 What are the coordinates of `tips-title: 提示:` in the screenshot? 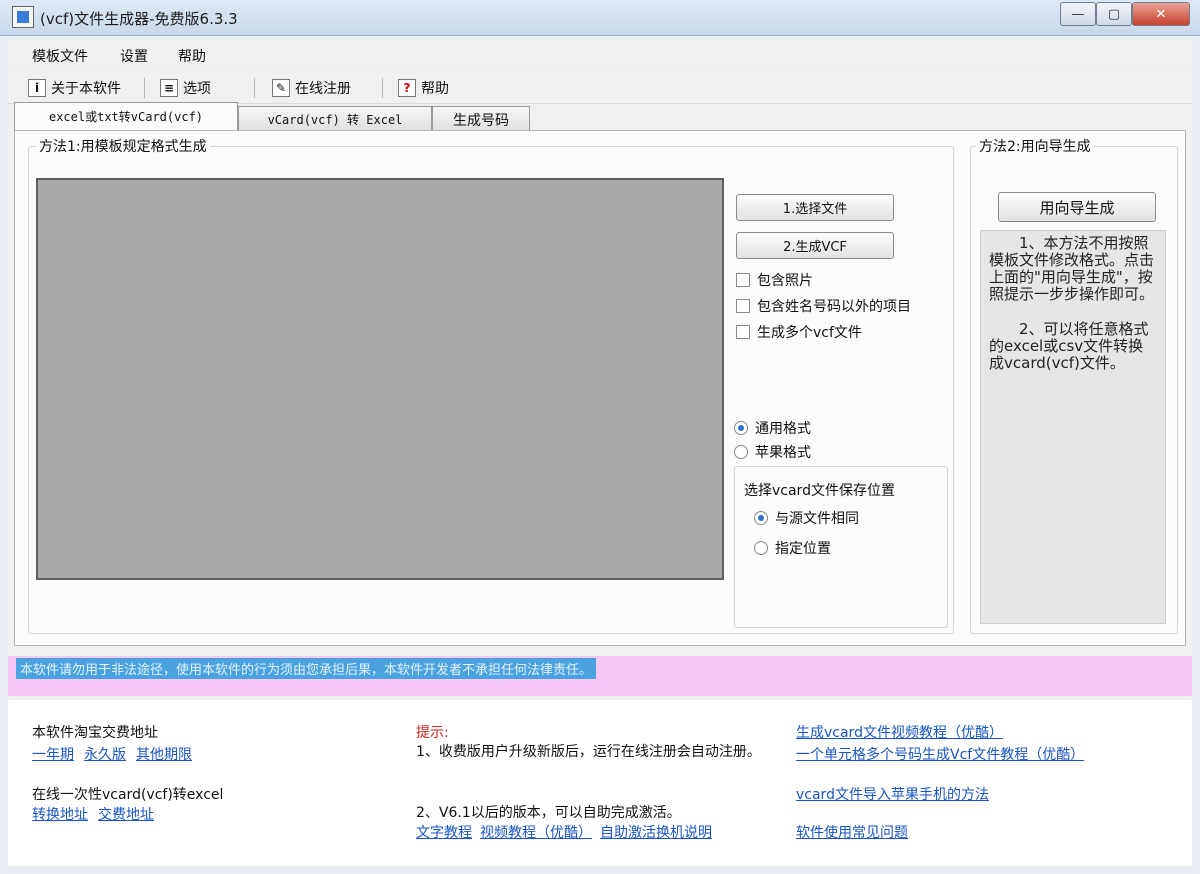 It's located at (432, 733).